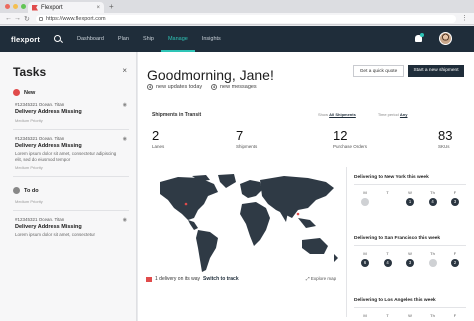  What do you see at coordinates (123, 39) in the screenshot?
I see `nav-plan: Plan` at bounding box center [123, 39].